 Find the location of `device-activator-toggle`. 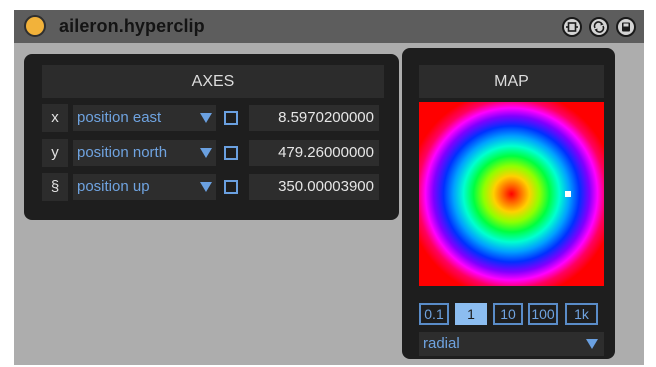

device-activator-toggle is located at coordinates (35, 26).